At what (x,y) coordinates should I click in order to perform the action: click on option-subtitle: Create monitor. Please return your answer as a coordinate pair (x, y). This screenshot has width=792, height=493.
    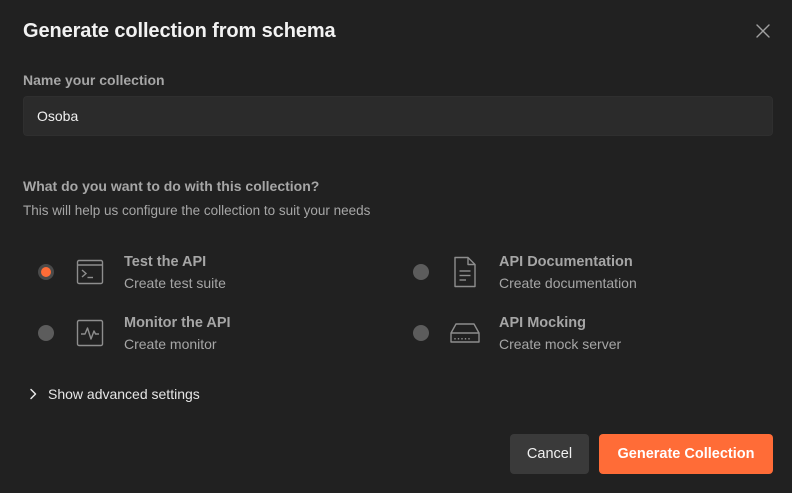
    Looking at the image, I should click on (170, 344).